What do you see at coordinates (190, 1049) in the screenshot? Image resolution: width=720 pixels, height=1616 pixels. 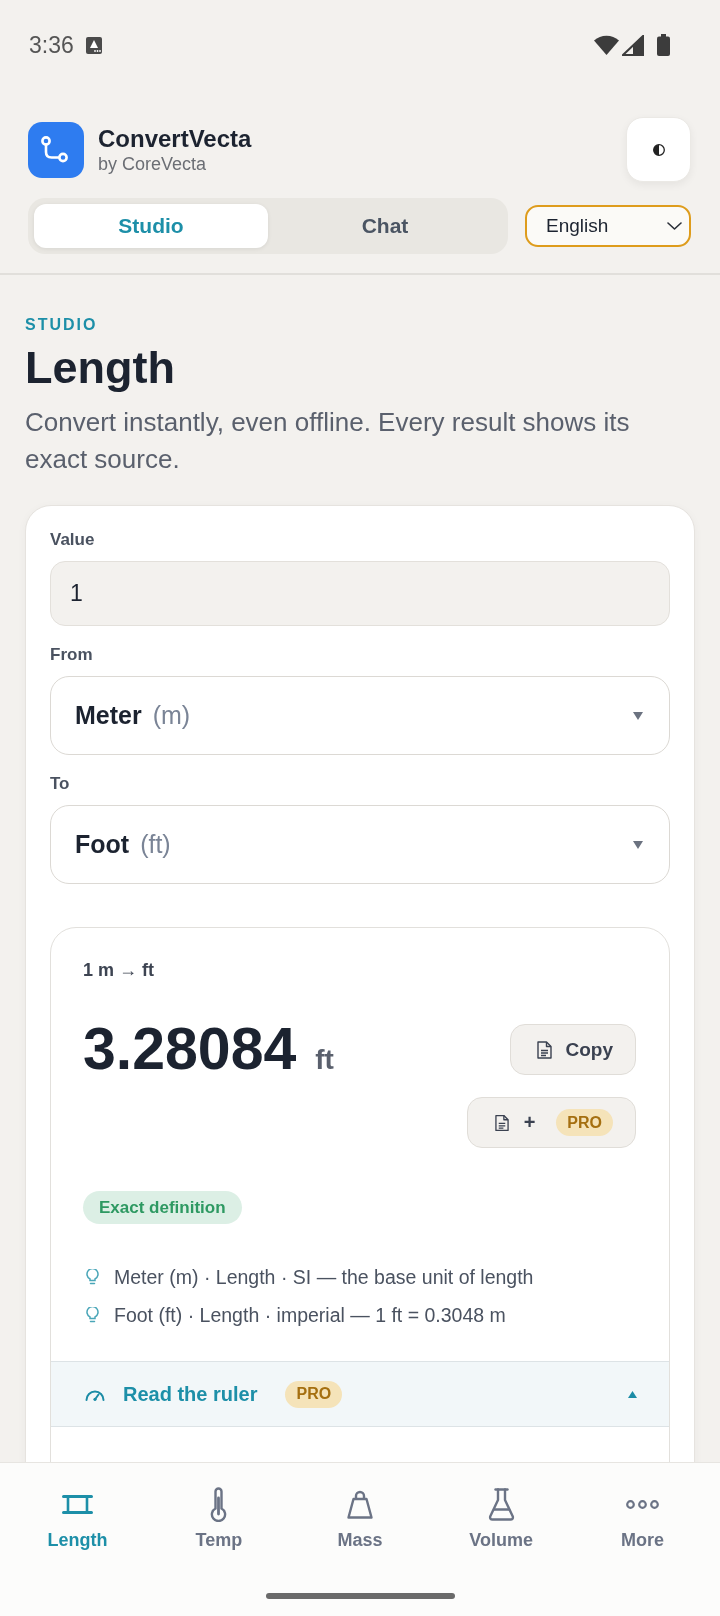 I see `result-value: 3.28084` at bounding box center [190, 1049].